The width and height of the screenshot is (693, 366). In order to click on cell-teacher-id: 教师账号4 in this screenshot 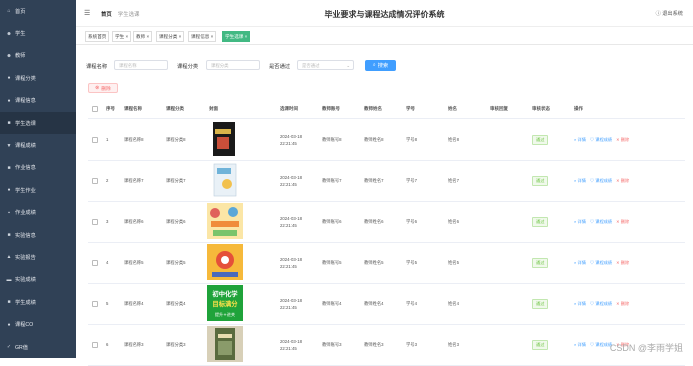, I will do `click(332, 303)`.